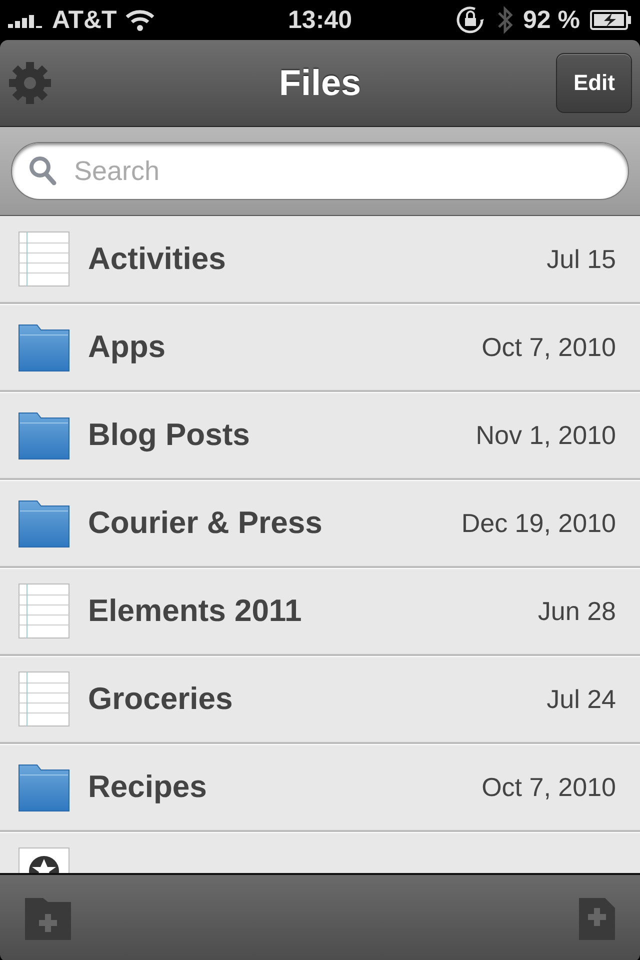 Image resolution: width=640 pixels, height=960 pixels. Describe the element at coordinates (320, 700) in the screenshot. I see `file-row: Groceries Jul 24` at that location.